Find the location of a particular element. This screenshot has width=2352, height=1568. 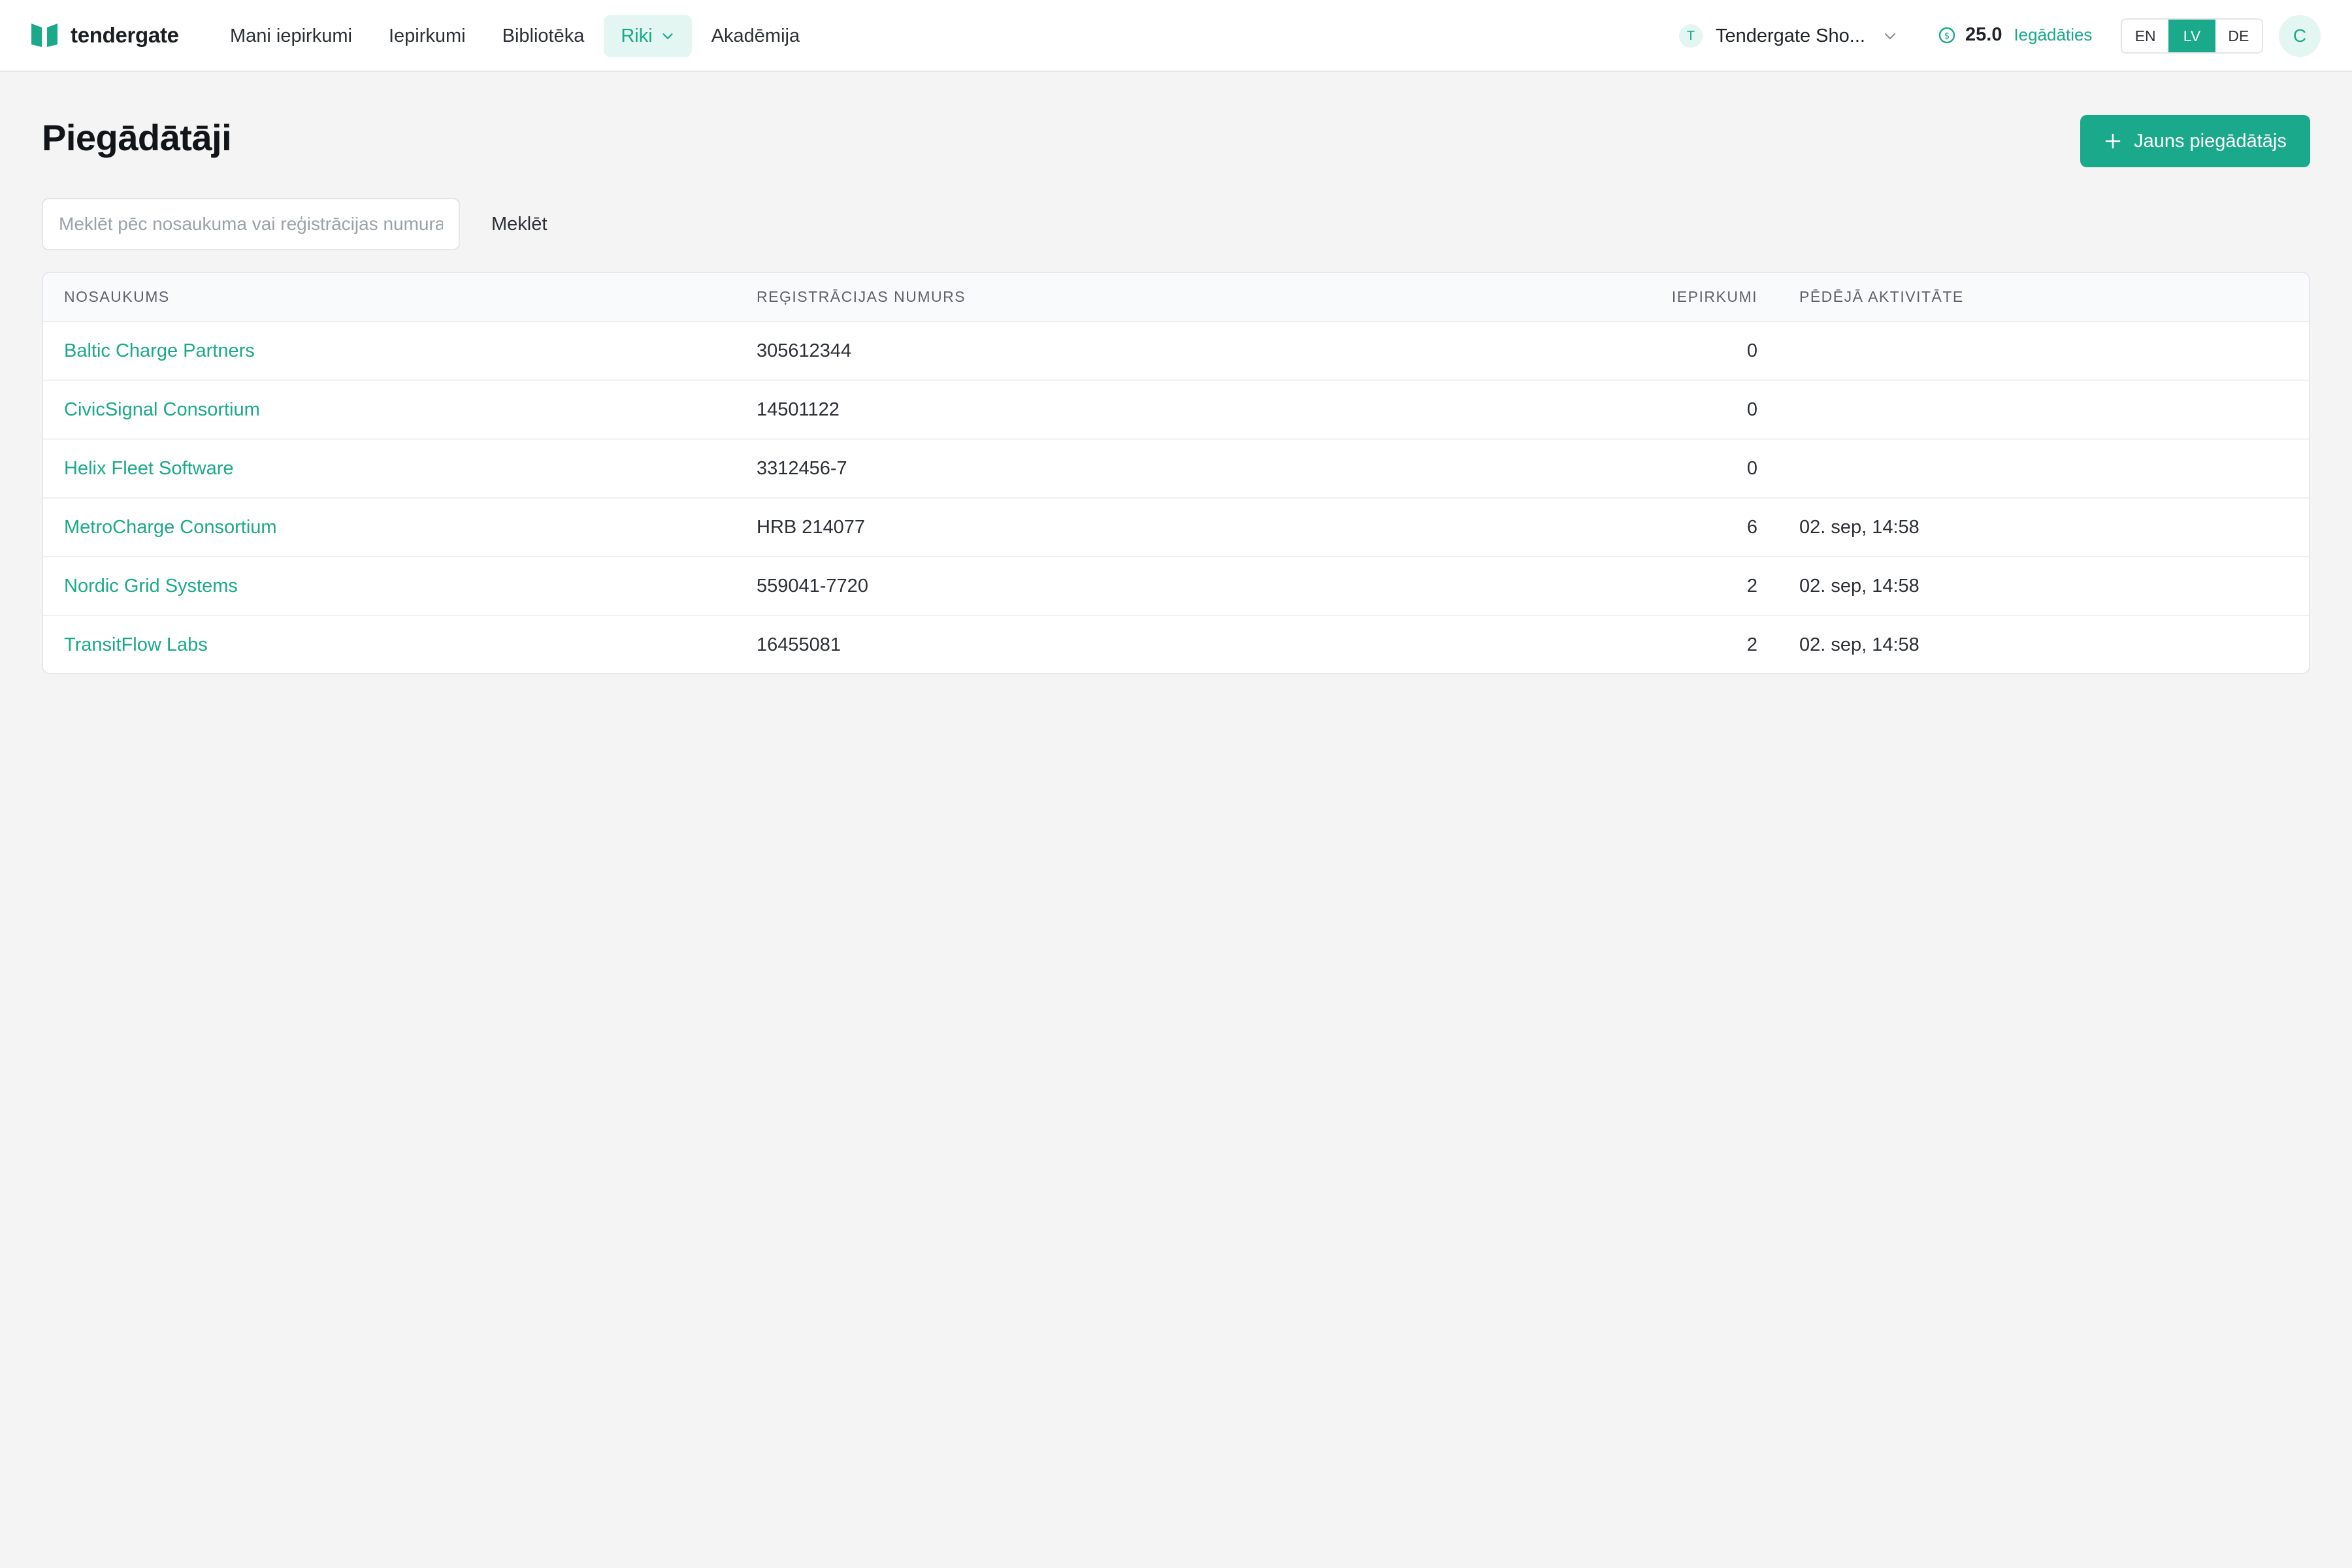

supplier-link: Nordic Grid Systems is located at coordinates (151, 586).